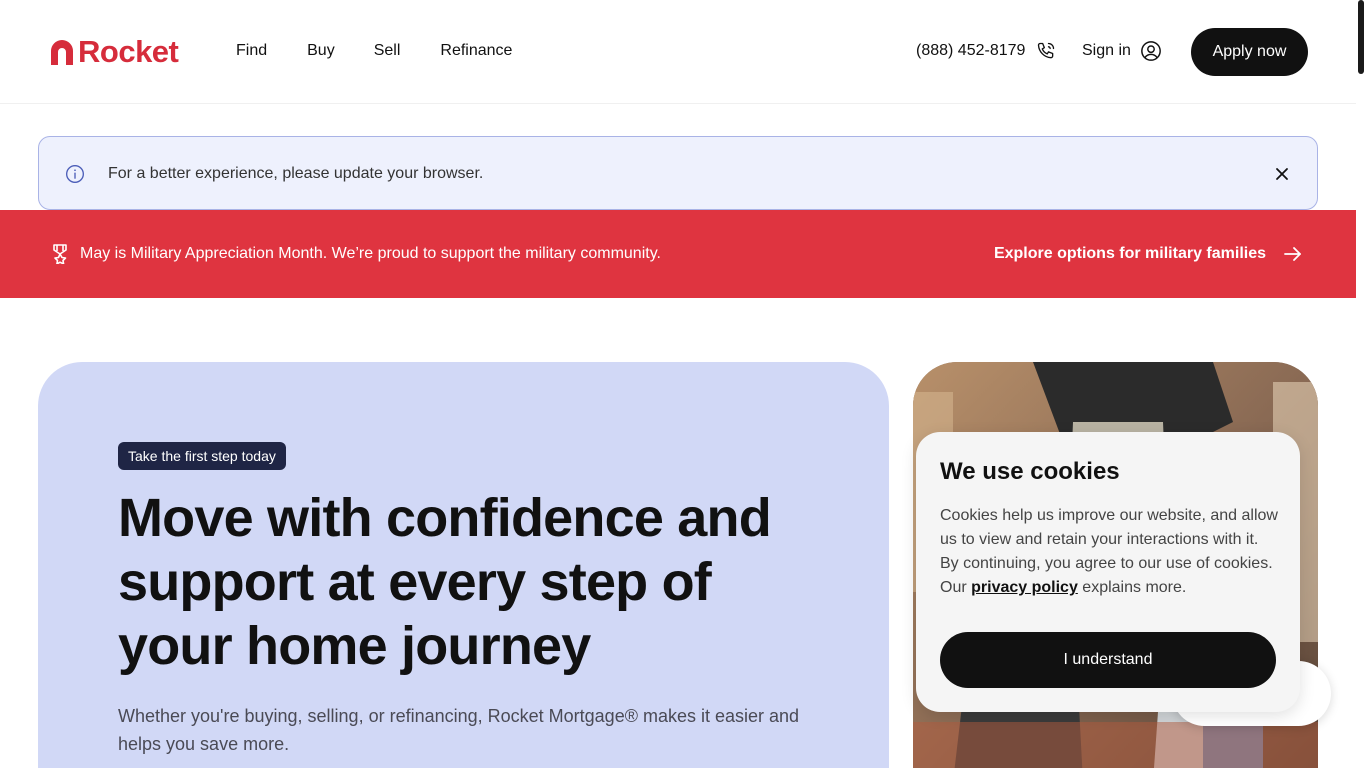  I want to click on banner-link-label: Explore options for military families, so click(1129, 253).